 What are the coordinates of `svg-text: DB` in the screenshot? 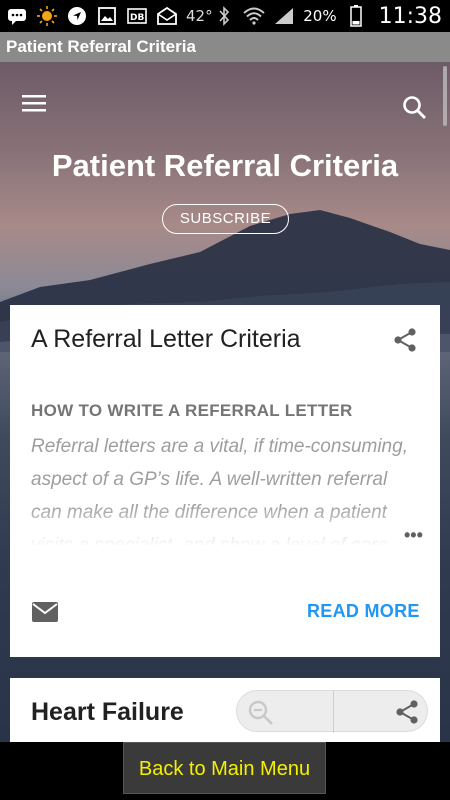 It's located at (137, 18).